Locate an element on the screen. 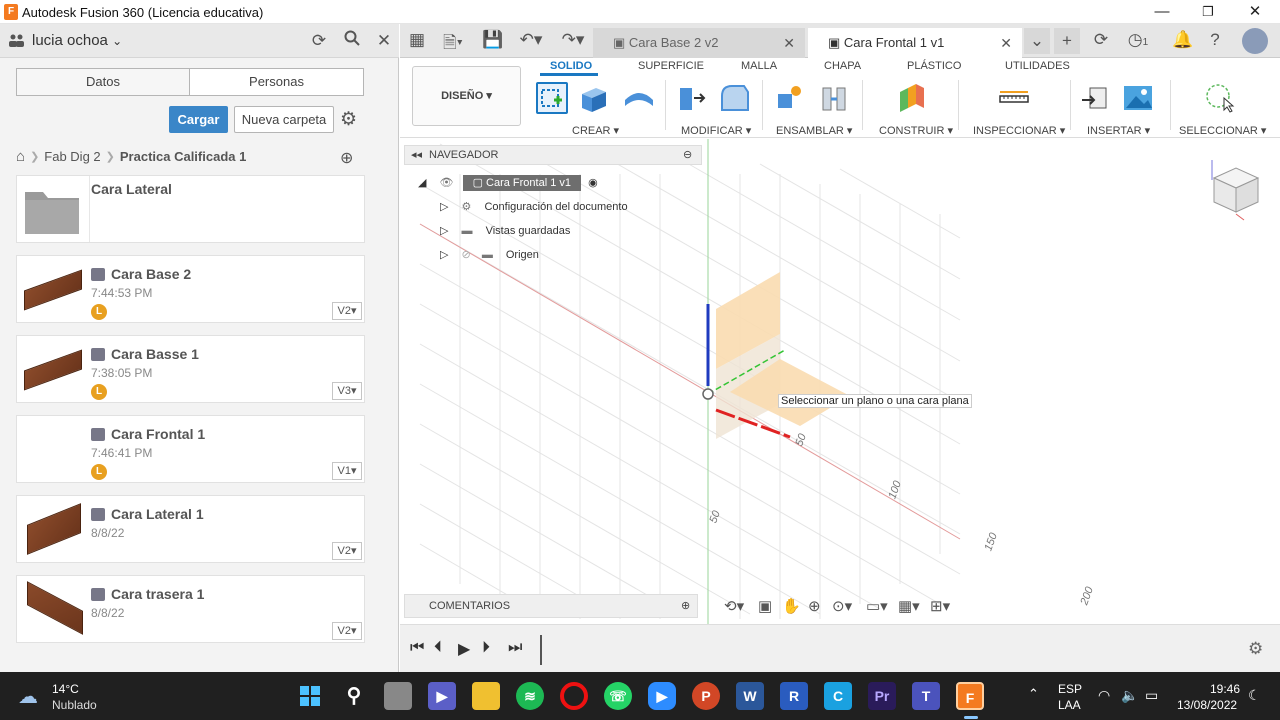 This screenshot has height=720, width=1280. group-seleccionar: SELECCIONAR ▾ is located at coordinates (1222, 130).